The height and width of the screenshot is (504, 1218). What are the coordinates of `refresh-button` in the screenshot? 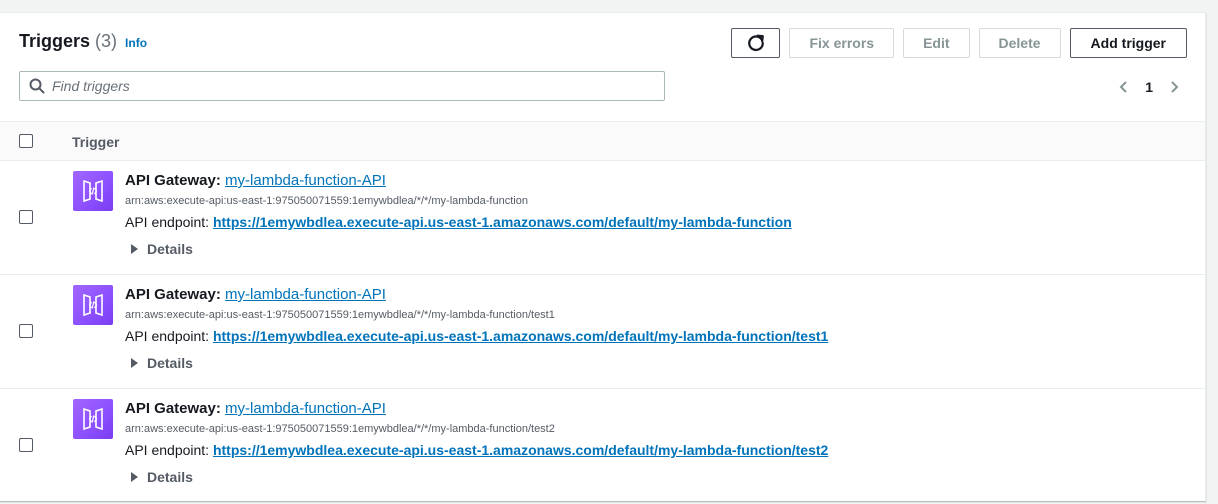 It's located at (756, 43).